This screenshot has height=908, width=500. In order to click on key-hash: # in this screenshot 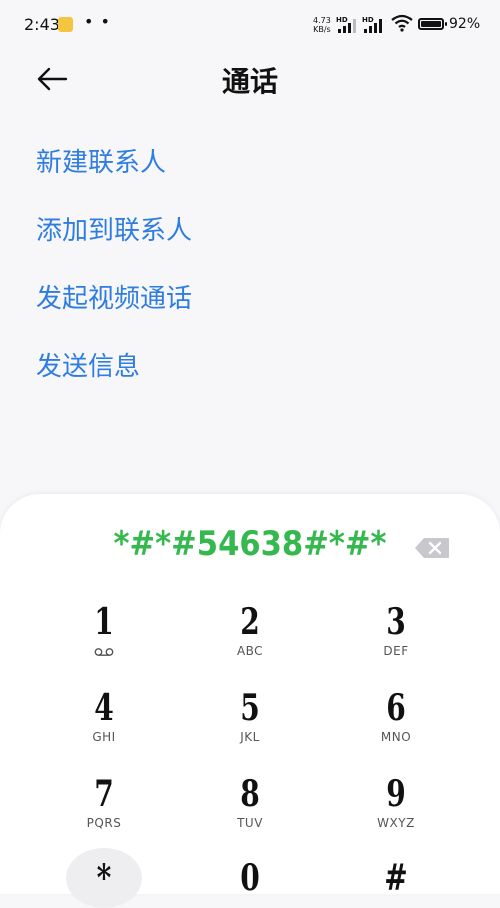, I will do `click(396, 878)`.